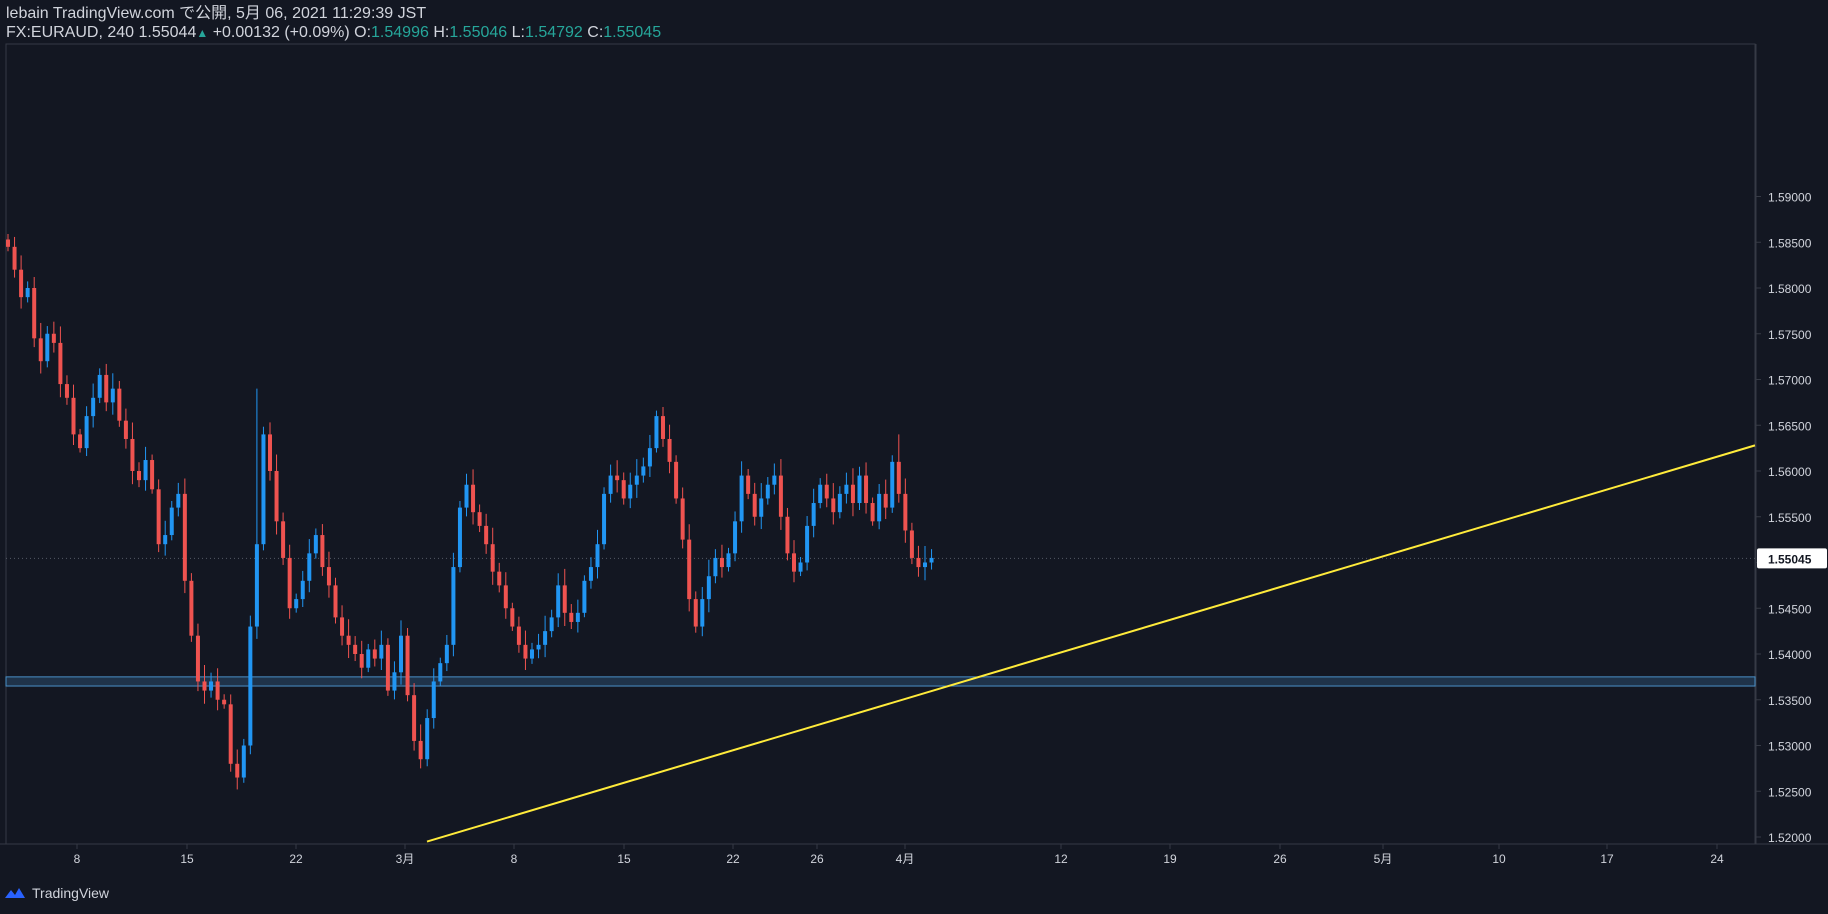  I want to click on time-tick-label: 5月, so click(1383, 859).